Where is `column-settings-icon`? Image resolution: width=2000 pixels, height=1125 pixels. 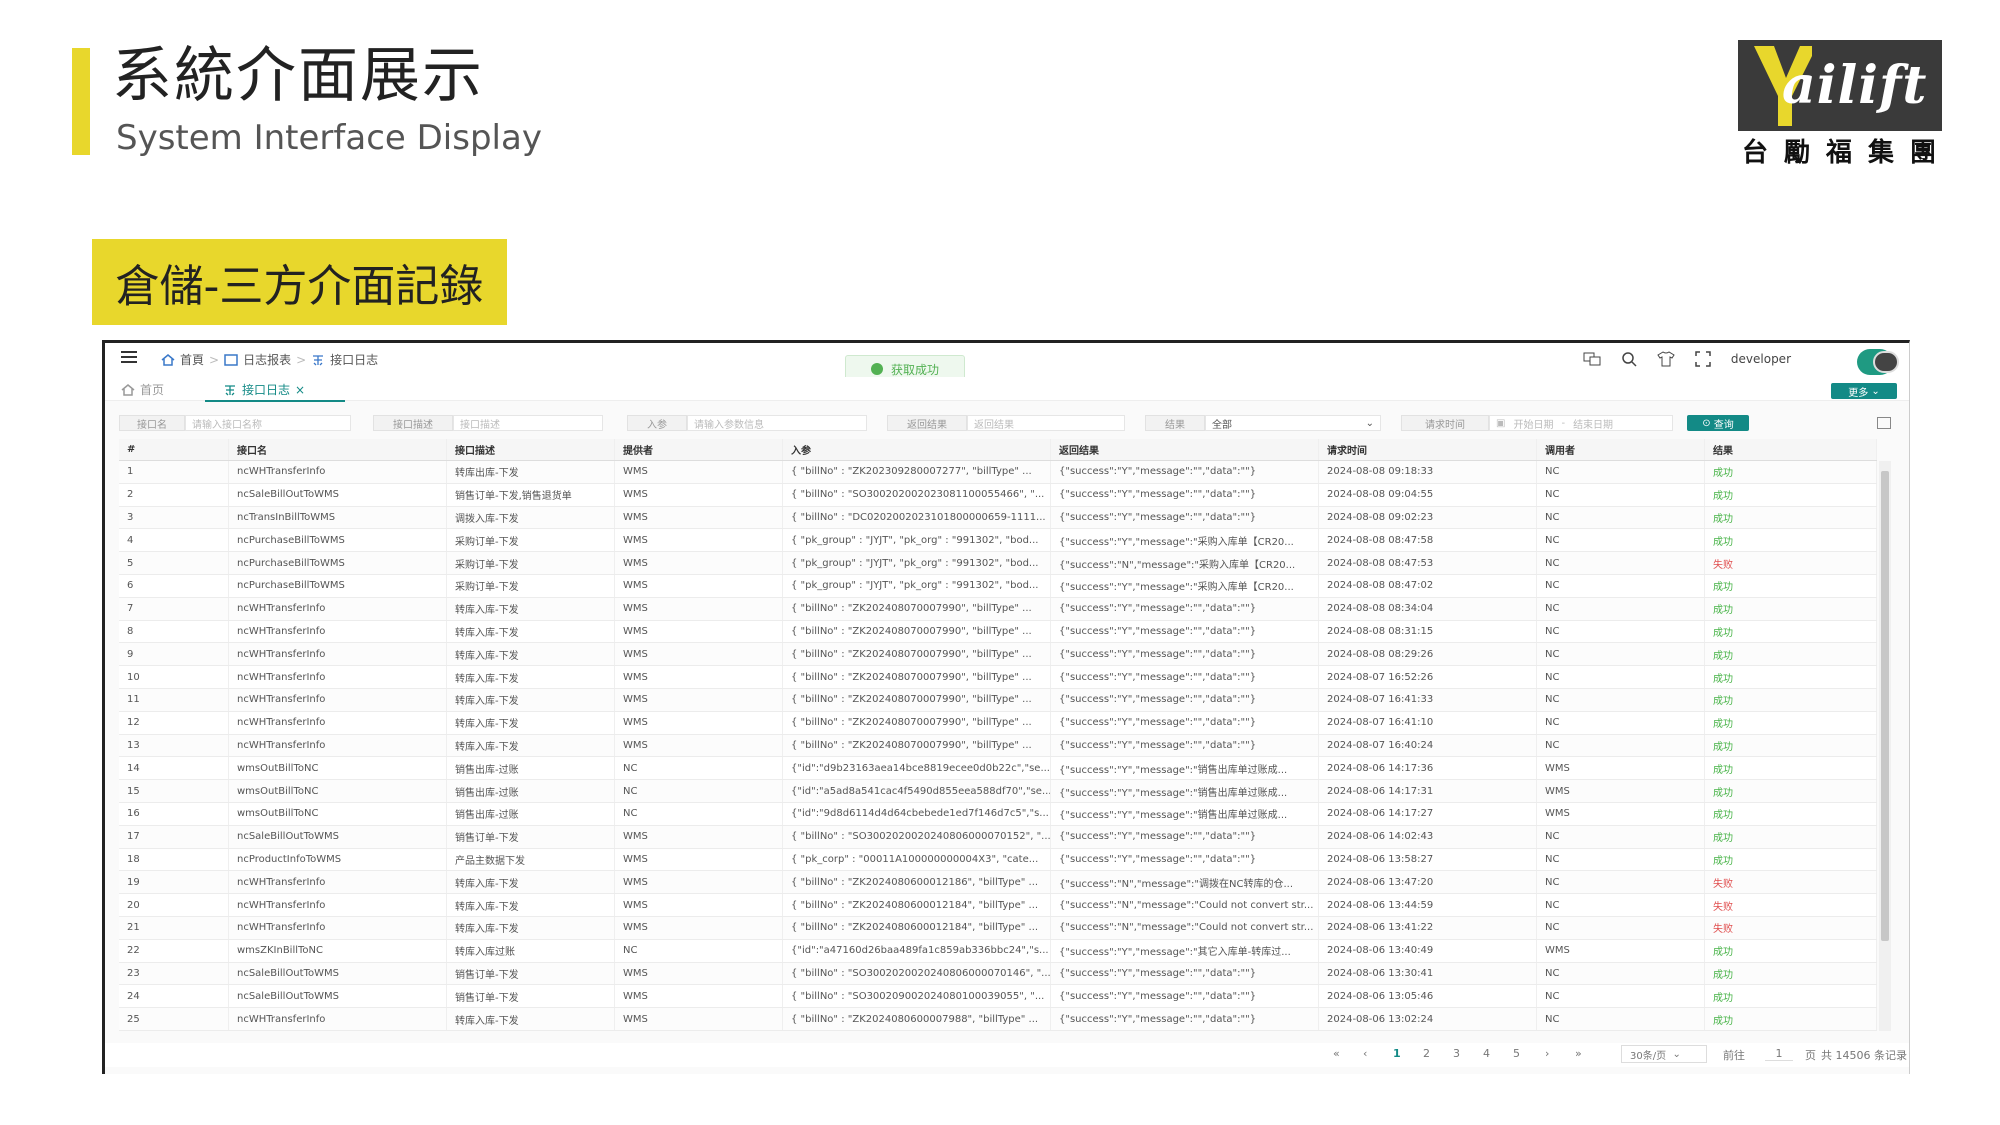
column-settings-icon is located at coordinates (1884, 423).